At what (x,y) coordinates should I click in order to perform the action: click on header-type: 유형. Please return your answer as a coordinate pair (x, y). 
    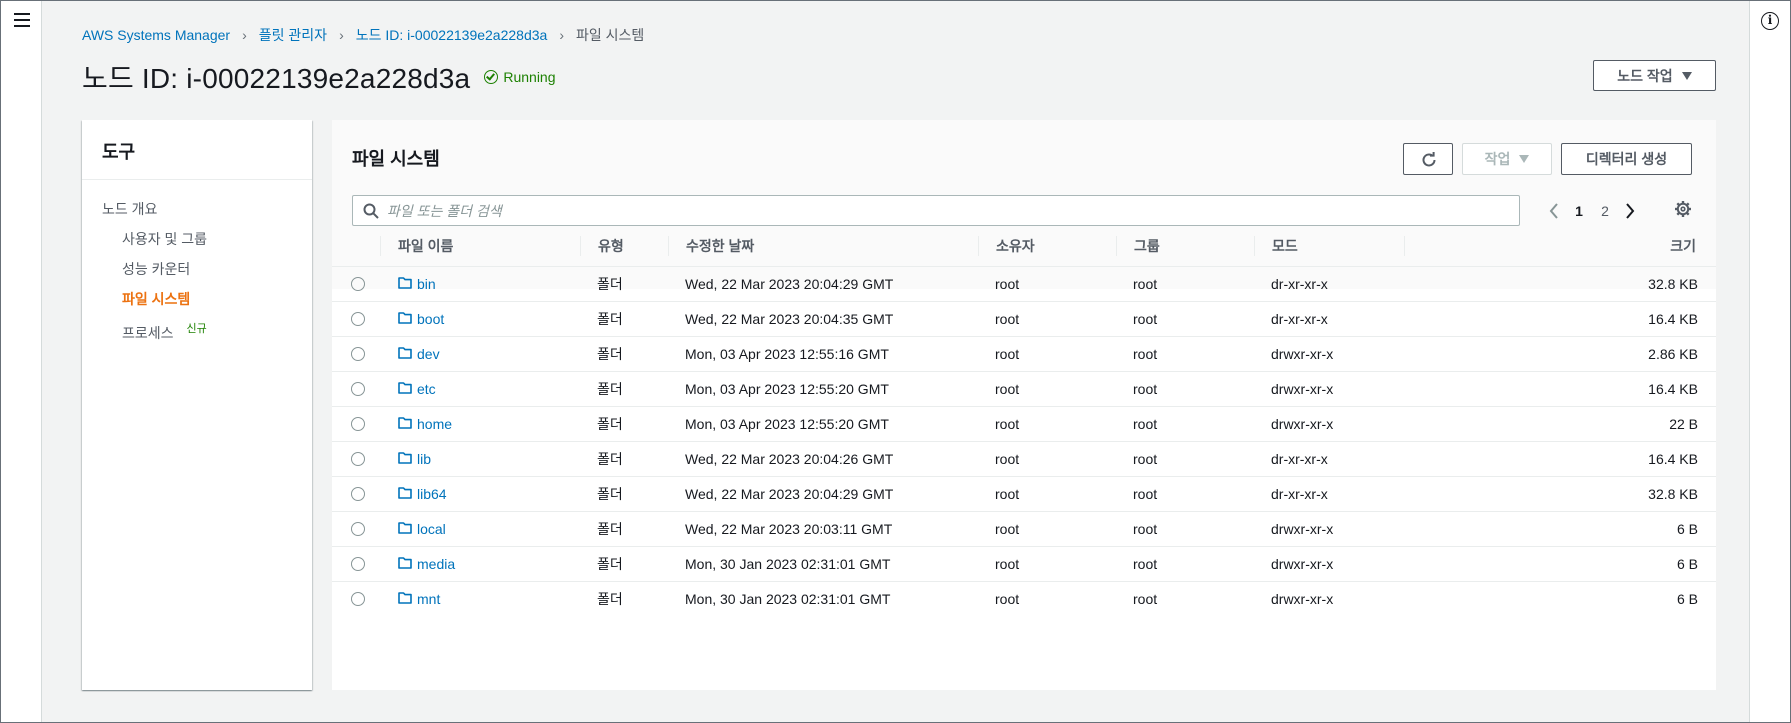
    Looking at the image, I should click on (624, 246).